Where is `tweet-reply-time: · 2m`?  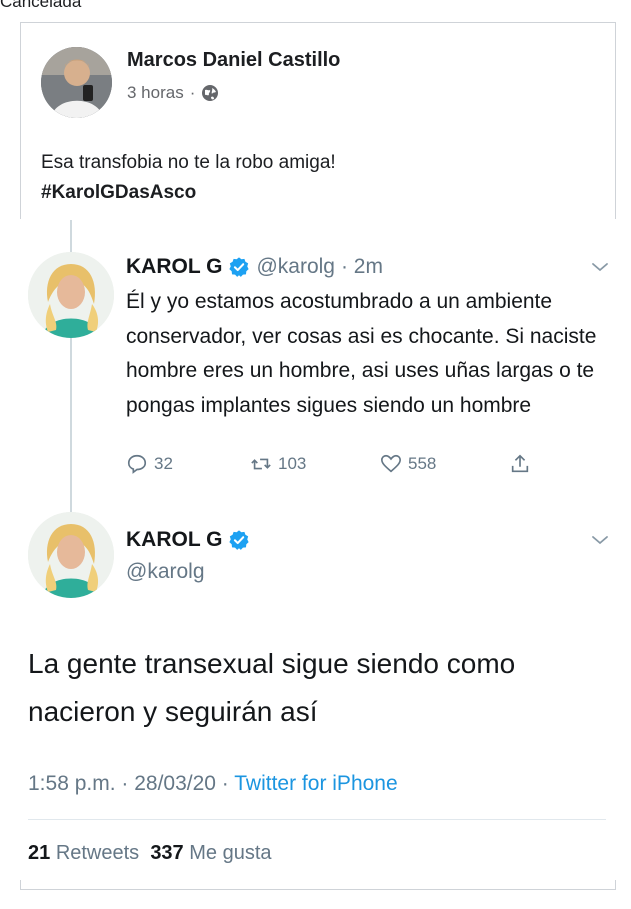
tweet-reply-time: · 2m is located at coordinates (362, 267).